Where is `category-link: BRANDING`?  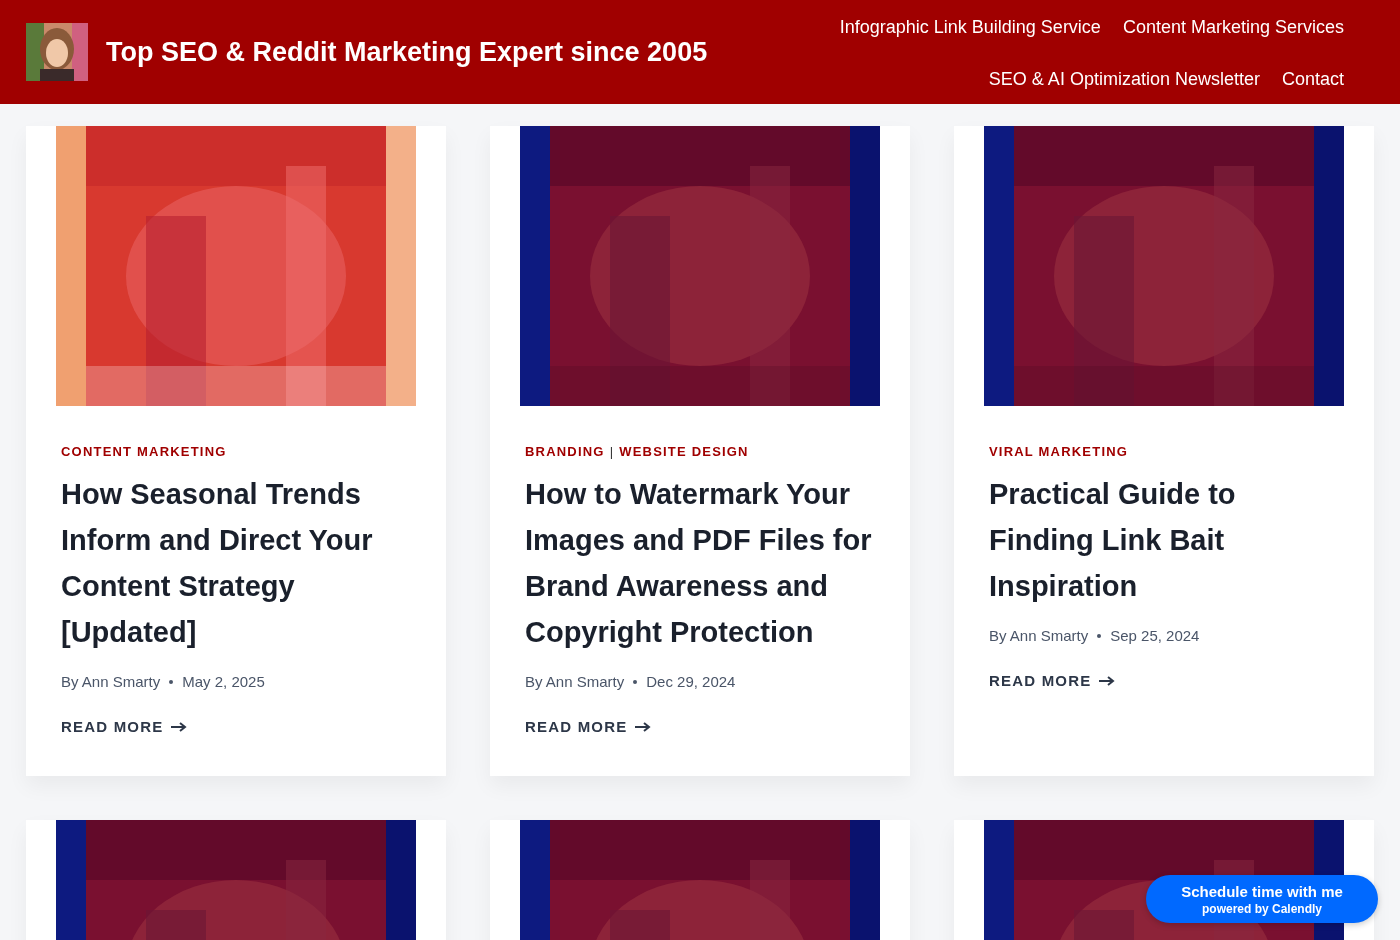
category-link: BRANDING is located at coordinates (565, 451).